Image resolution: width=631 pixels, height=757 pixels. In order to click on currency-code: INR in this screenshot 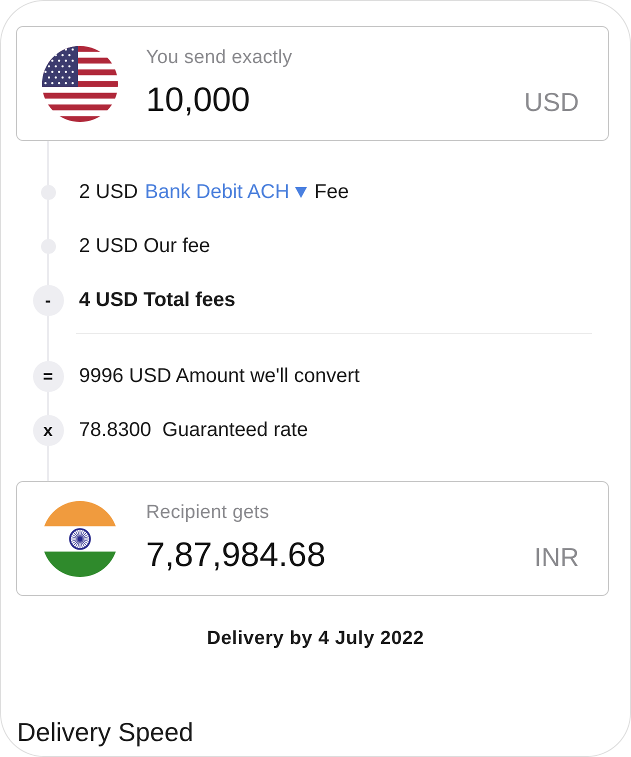, I will do `click(556, 557)`.